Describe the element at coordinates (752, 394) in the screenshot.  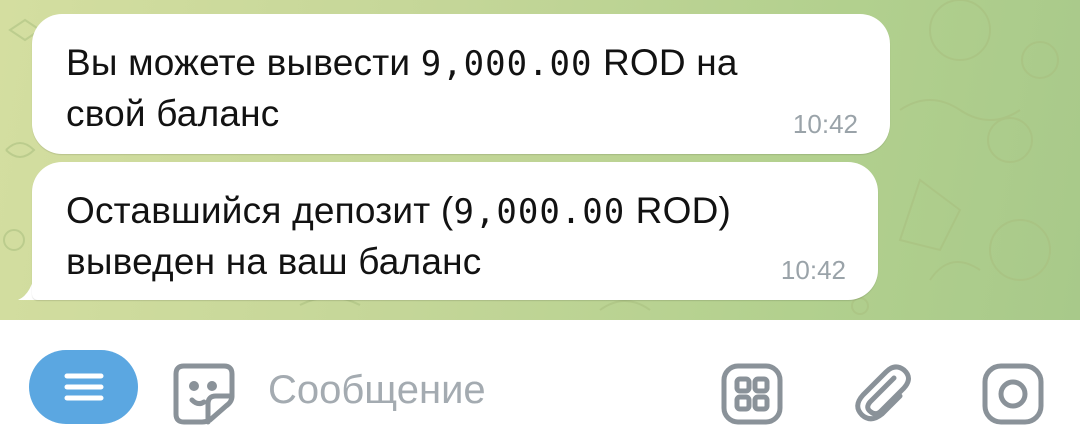
I see `bot-commands-icon` at that location.